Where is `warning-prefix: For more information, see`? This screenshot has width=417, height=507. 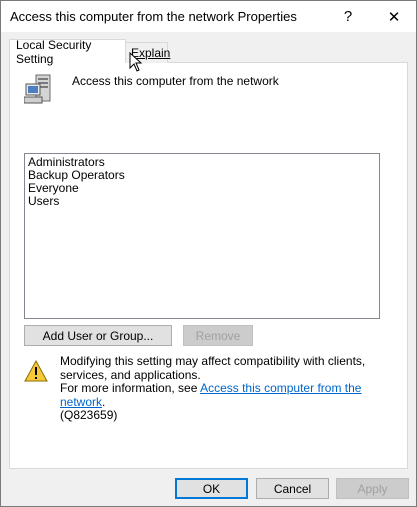
warning-prefix: For more information, see is located at coordinates (130, 388).